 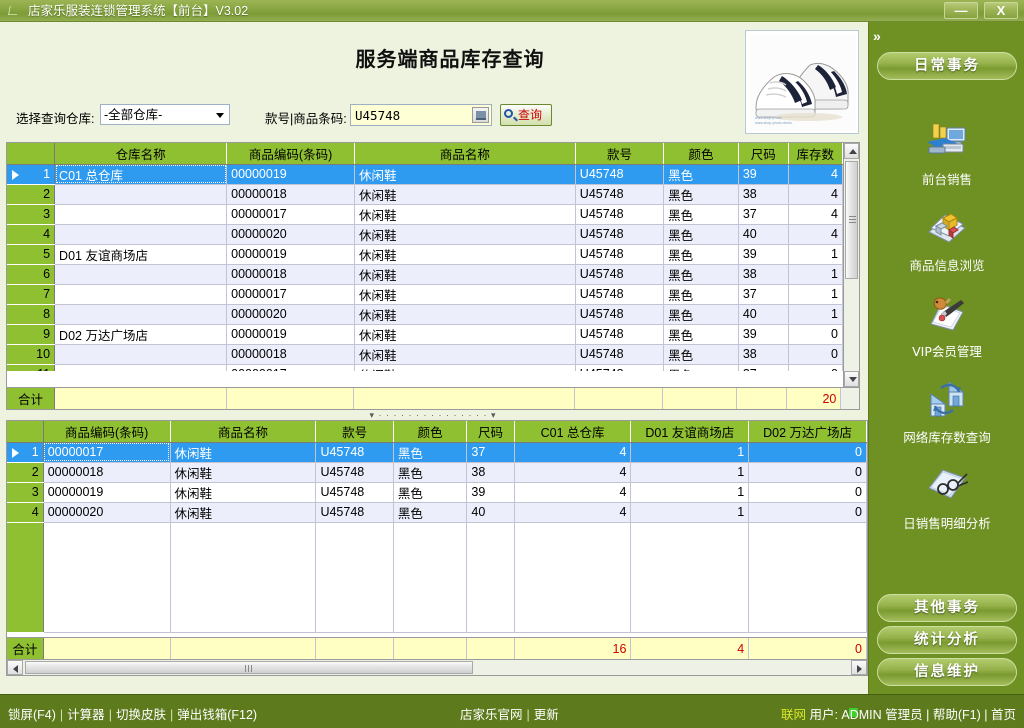 What do you see at coordinates (354, 577) in the screenshot?
I see `cell-style` at bounding box center [354, 577].